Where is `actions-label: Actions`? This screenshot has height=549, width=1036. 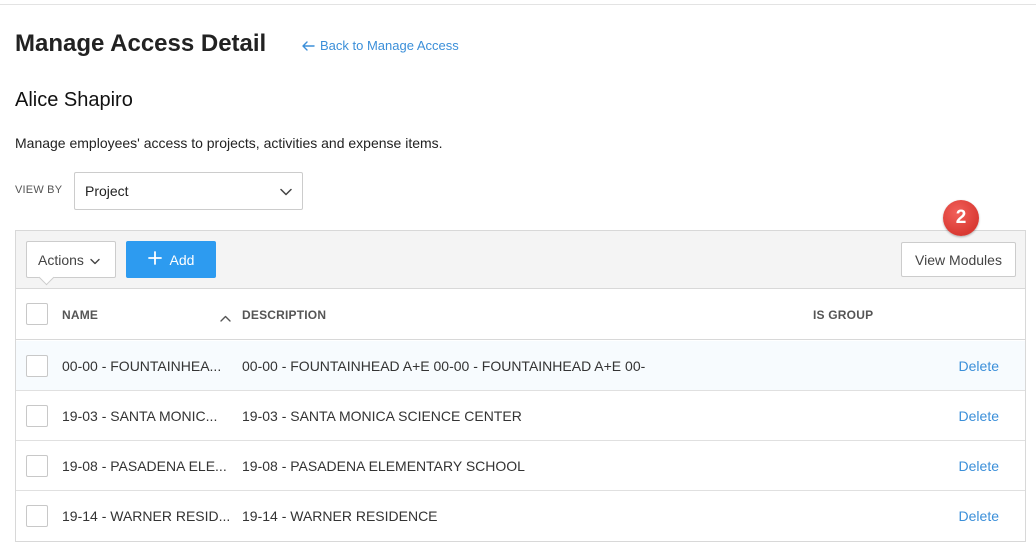 actions-label: Actions is located at coordinates (61, 259).